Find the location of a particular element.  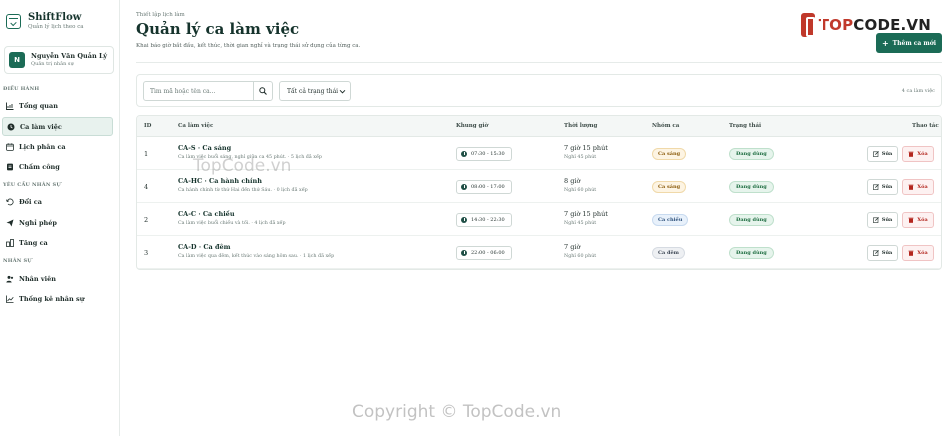

divider is located at coordinates (539, 62).